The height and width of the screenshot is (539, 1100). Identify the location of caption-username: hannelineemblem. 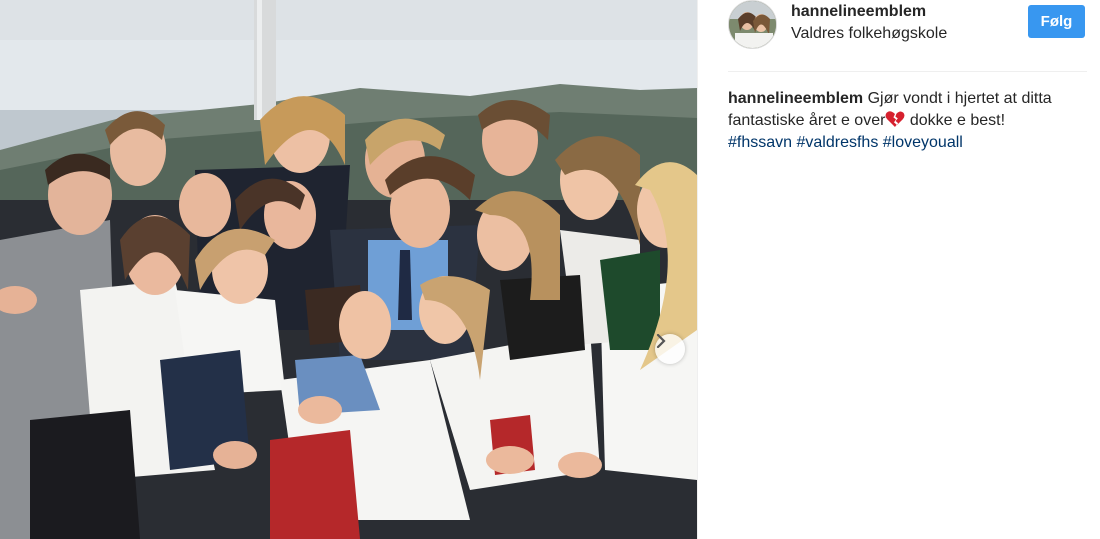
(795, 98).